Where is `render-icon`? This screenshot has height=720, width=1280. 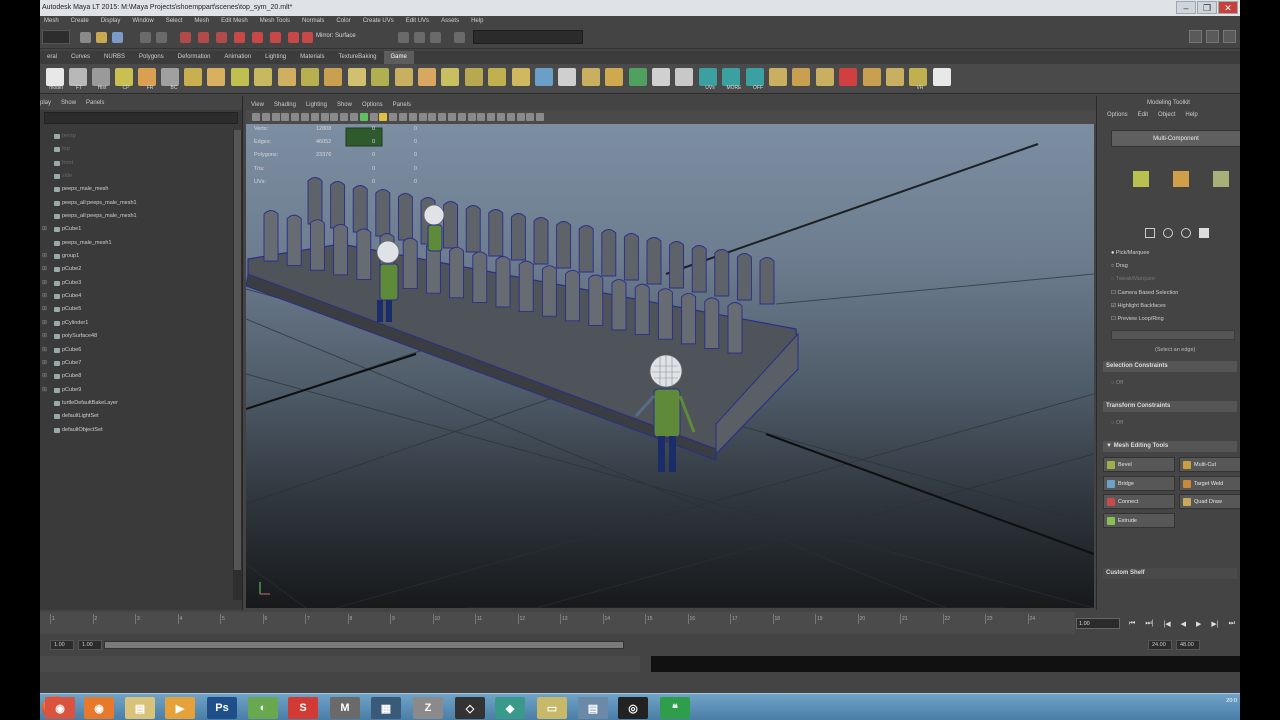
render-icon is located at coordinates (403, 37).